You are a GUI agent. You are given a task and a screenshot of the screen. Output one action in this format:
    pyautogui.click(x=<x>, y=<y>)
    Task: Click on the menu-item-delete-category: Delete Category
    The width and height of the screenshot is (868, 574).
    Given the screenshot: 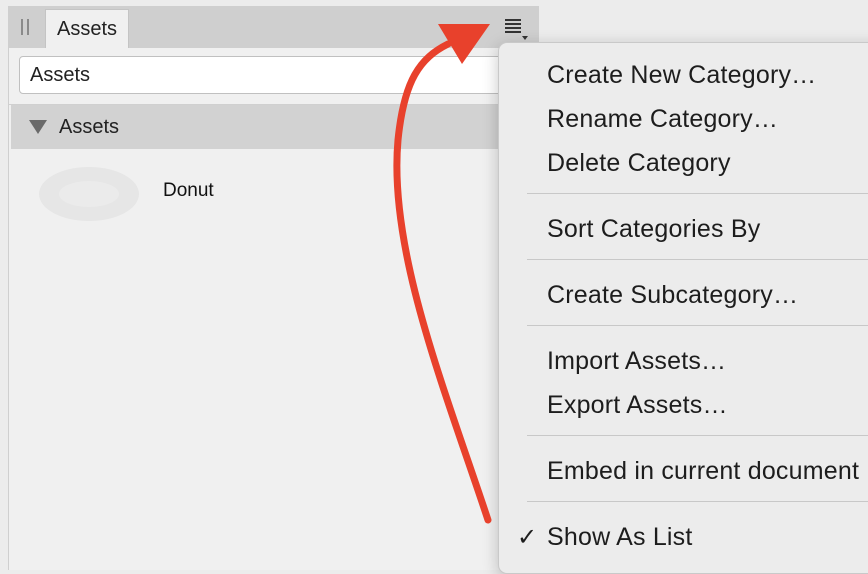 What is the action you would take?
    pyautogui.click(x=639, y=163)
    